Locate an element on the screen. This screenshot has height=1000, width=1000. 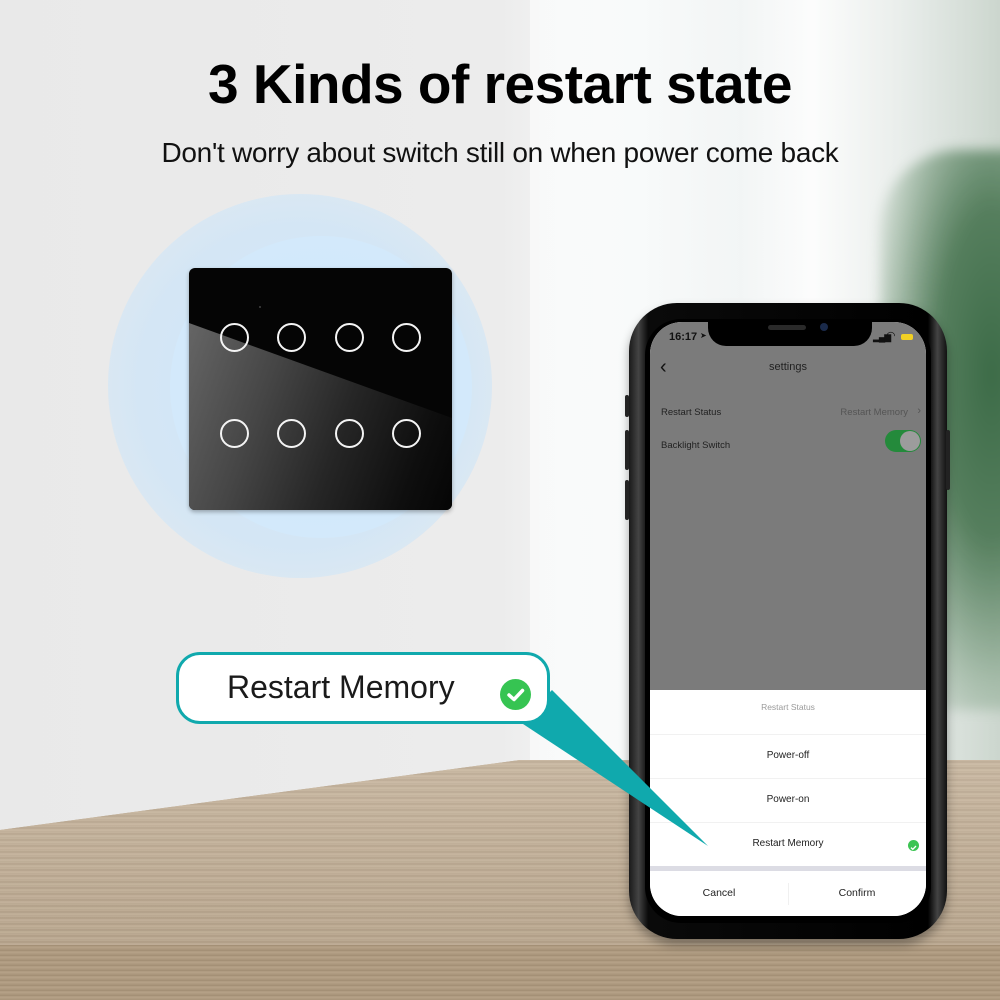
setting-label: Restart Status is located at coordinates (691, 412).